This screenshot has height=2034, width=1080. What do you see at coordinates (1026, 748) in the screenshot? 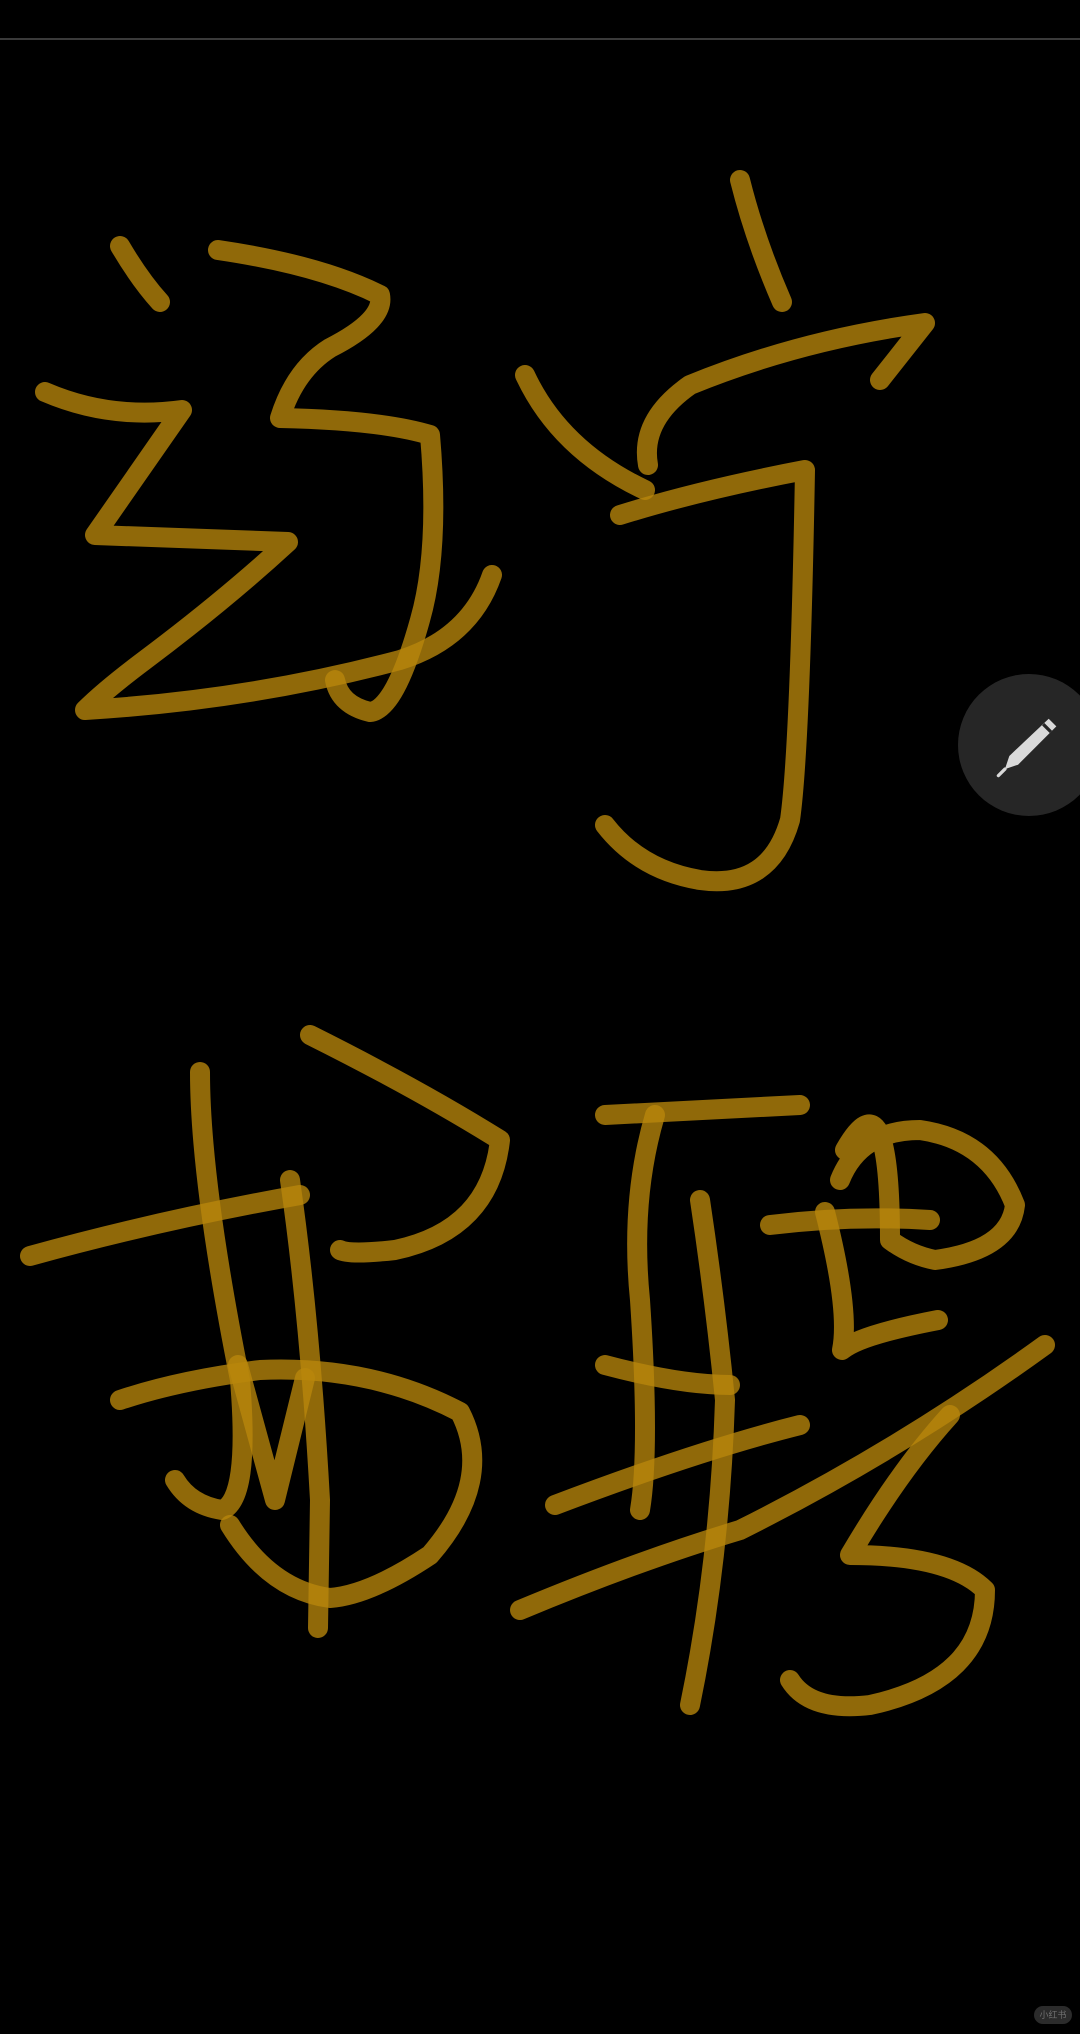
I see `pencil-icon` at bounding box center [1026, 748].